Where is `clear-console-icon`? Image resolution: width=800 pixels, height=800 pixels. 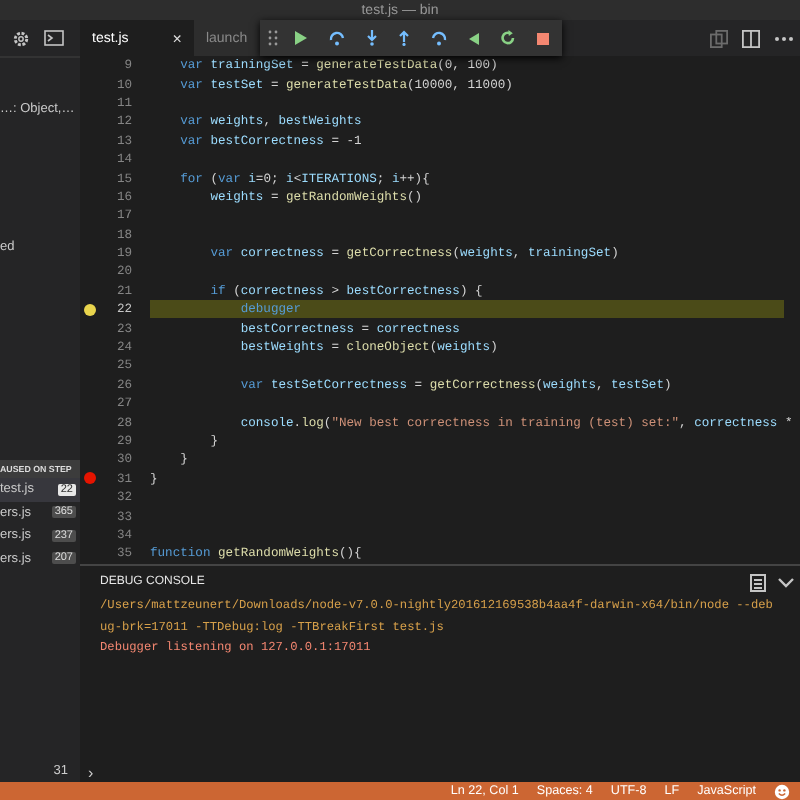
clear-console-icon is located at coordinates (758, 582).